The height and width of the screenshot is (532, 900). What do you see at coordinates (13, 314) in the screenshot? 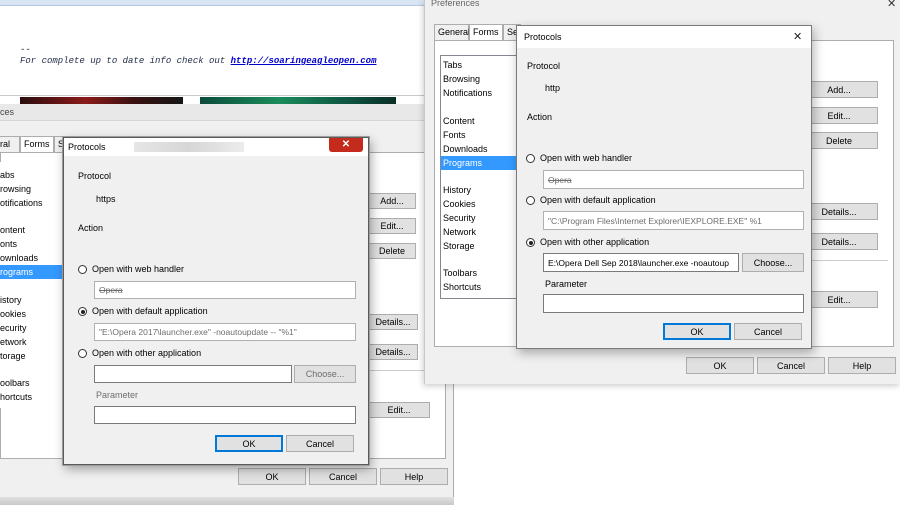
I see `left-cat-cookies: ookies` at bounding box center [13, 314].